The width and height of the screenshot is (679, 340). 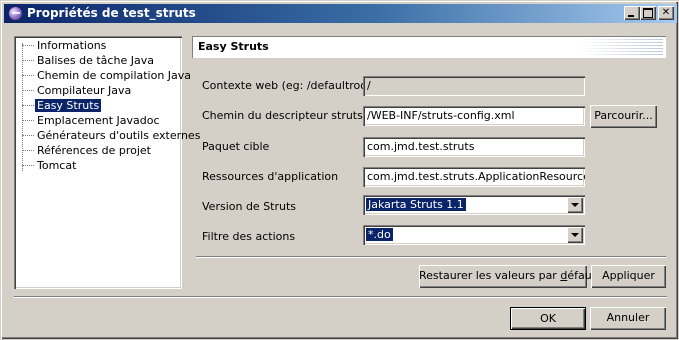 What do you see at coordinates (429, 47) in the screenshot?
I see `page-title-bar: Easy Struts` at bounding box center [429, 47].